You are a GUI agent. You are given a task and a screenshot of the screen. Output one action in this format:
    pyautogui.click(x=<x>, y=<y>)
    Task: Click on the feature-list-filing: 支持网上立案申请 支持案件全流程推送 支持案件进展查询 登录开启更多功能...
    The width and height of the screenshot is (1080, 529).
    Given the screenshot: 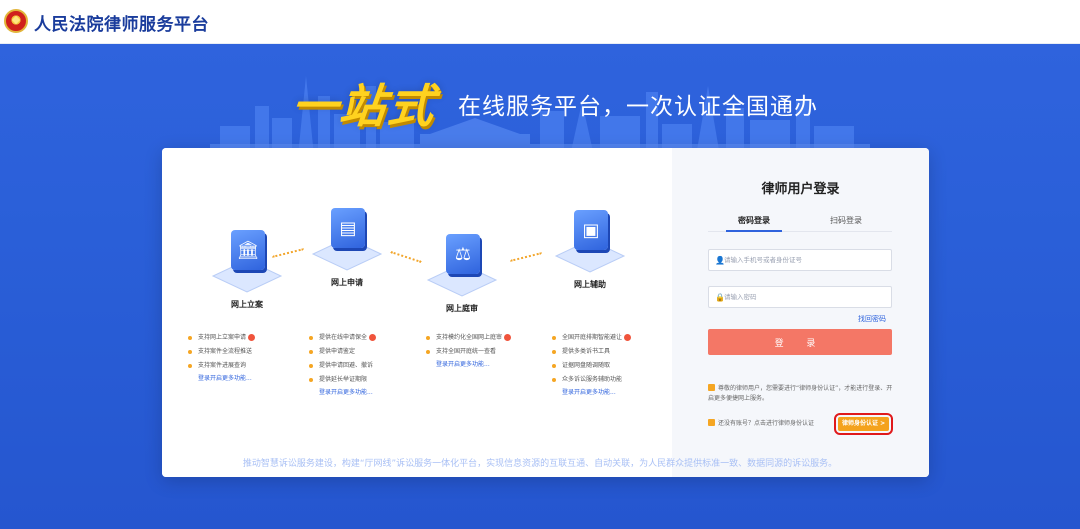 What is the action you would take?
    pyautogui.click(x=245, y=358)
    